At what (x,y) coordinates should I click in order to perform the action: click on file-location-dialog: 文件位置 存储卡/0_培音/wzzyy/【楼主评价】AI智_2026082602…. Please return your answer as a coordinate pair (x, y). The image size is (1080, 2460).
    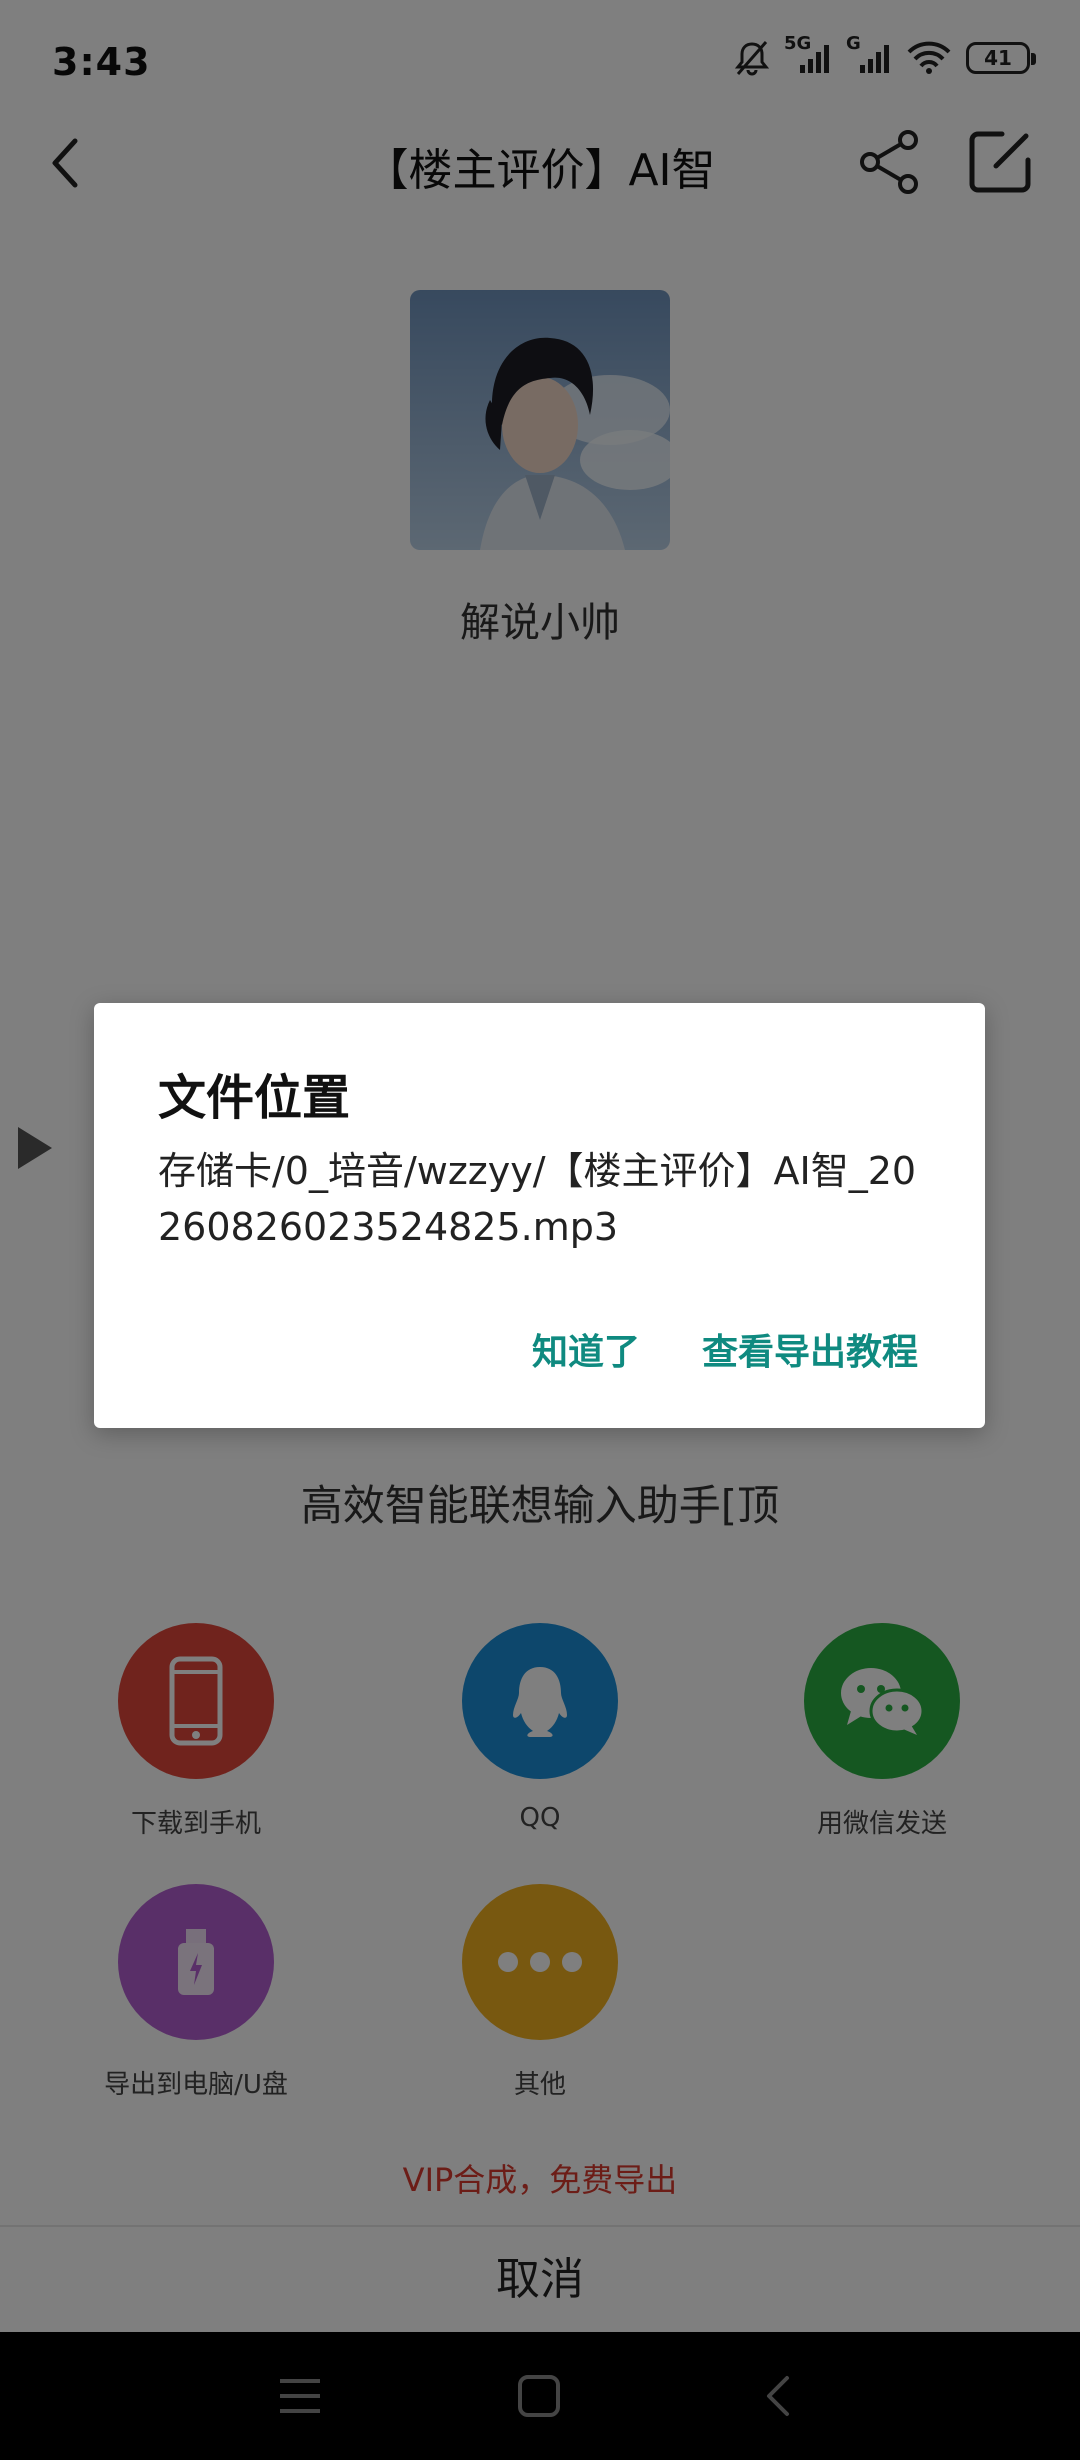
    Looking at the image, I should click on (539, 1215).